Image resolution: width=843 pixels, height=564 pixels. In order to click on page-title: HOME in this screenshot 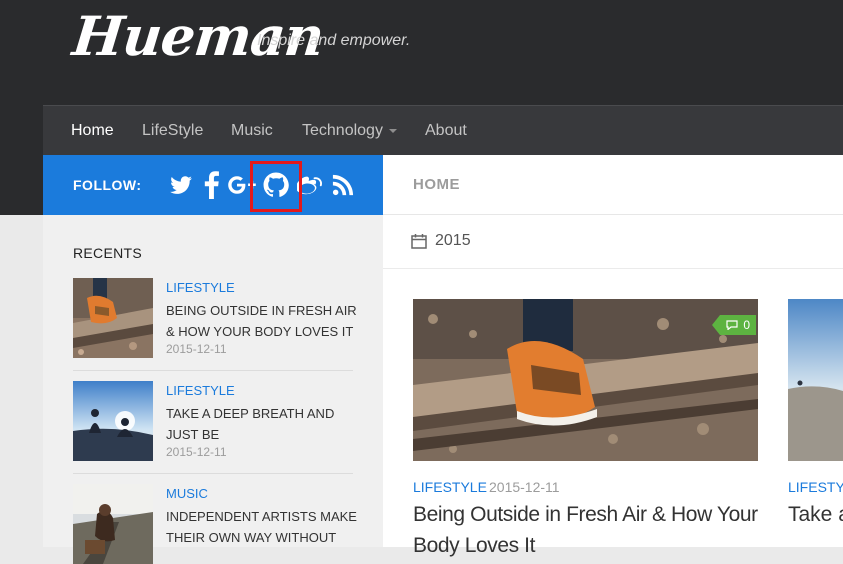, I will do `click(436, 184)`.